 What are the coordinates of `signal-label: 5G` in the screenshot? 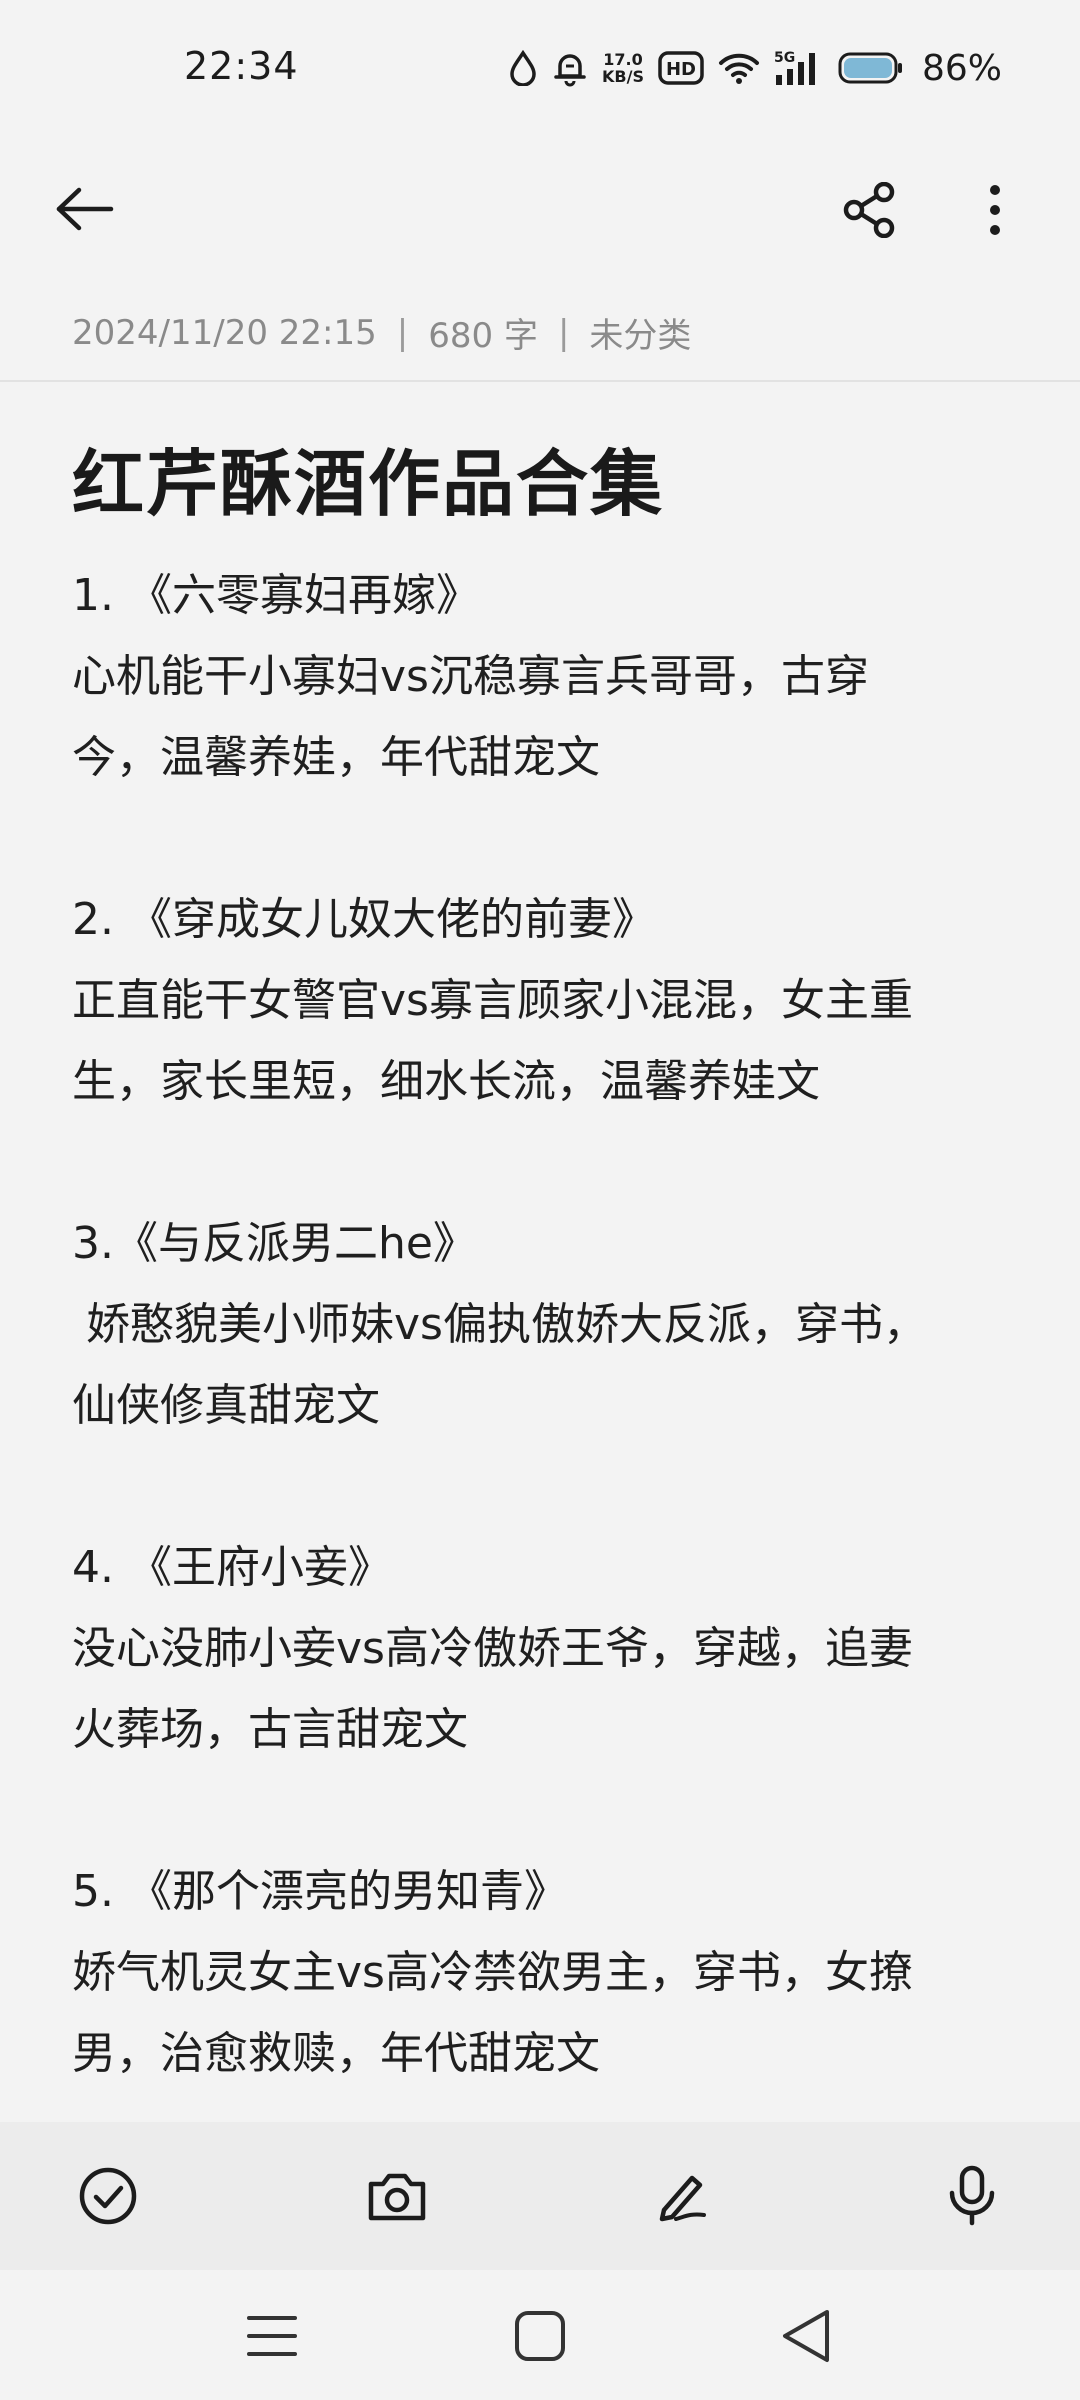 It's located at (784, 58).